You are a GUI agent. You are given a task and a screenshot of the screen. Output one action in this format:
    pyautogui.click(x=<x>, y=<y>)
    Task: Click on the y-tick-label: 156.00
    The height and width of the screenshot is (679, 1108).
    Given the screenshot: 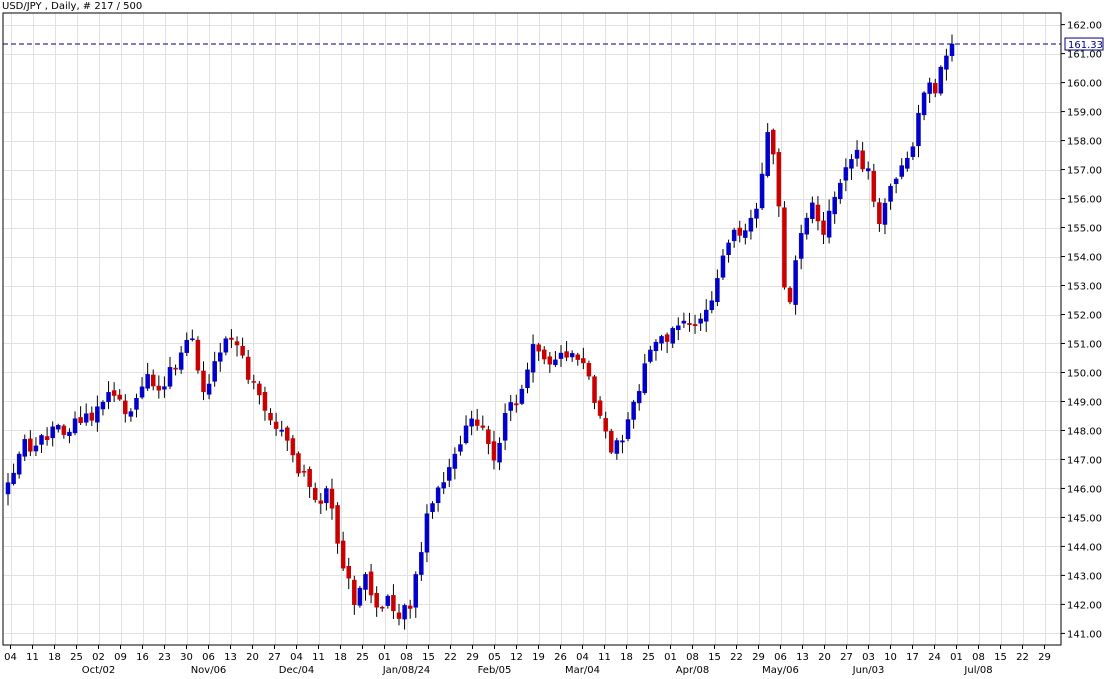 What is the action you would take?
    pyautogui.click(x=1084, y=200)
    